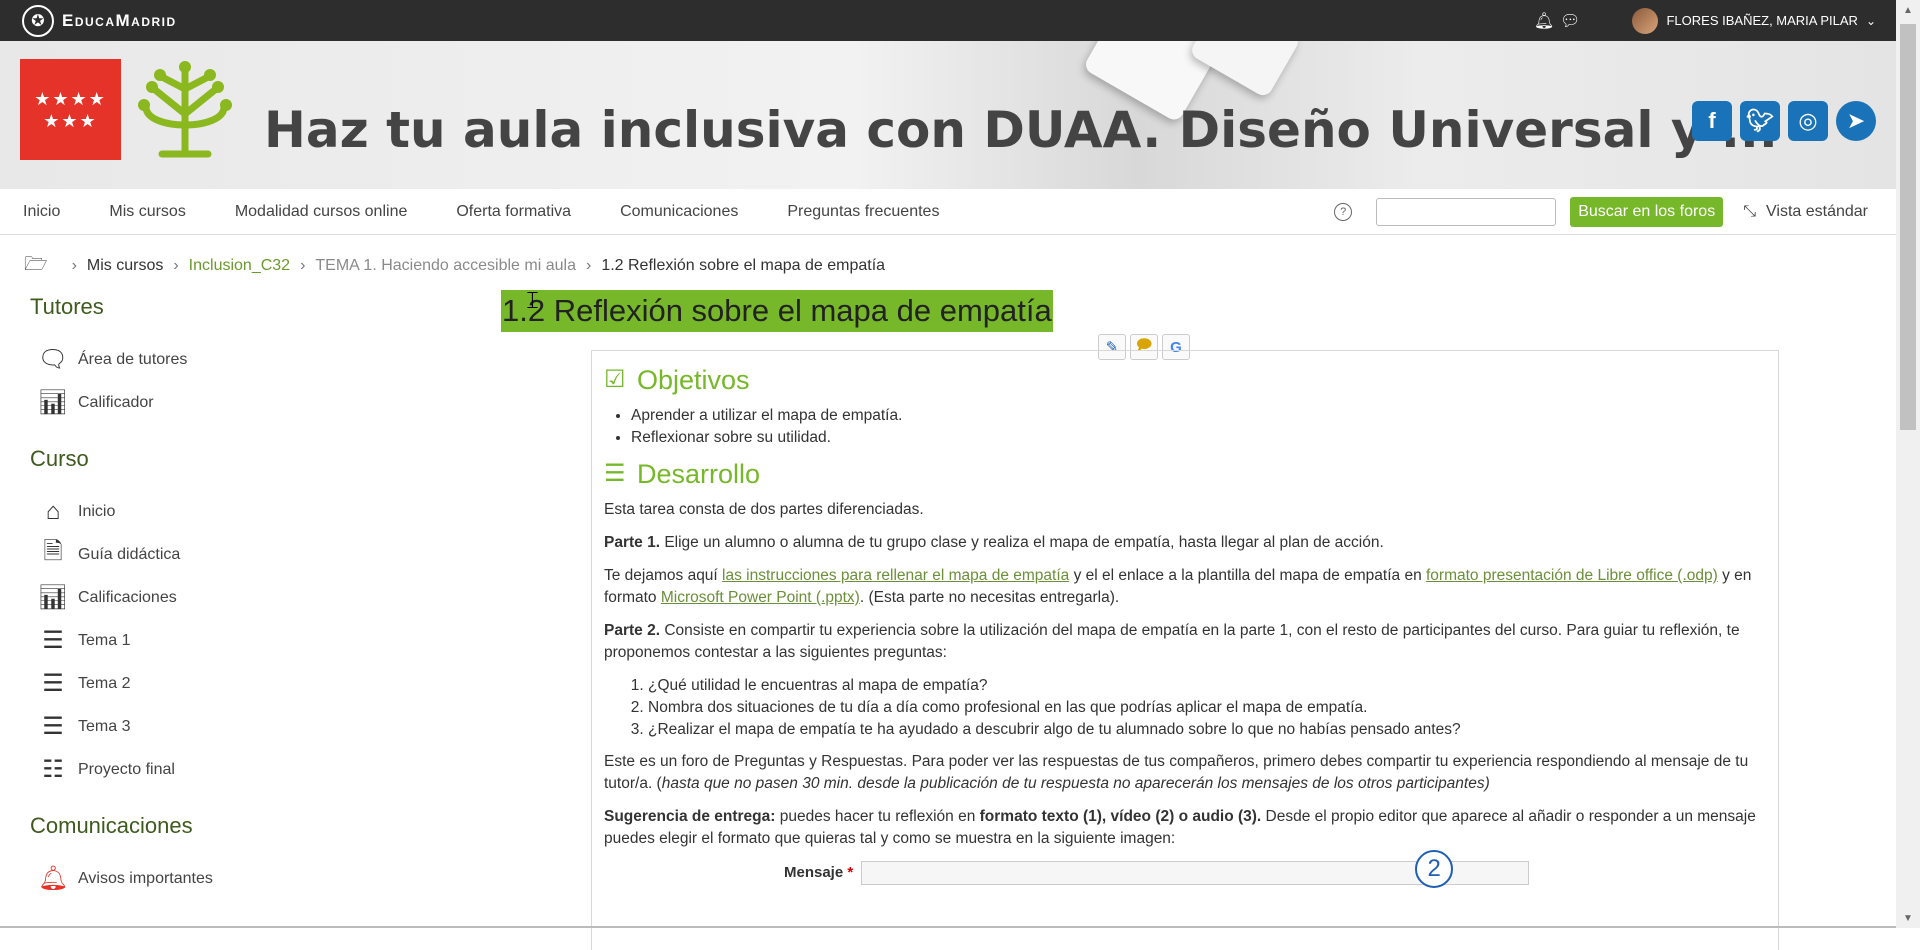 This screenshot has width=1920, height=950. What do you see at coordinates (1871, 21) in the screenshot?
I see `chevron-down-icon: ⌄` at bounding box center [1871, 21].